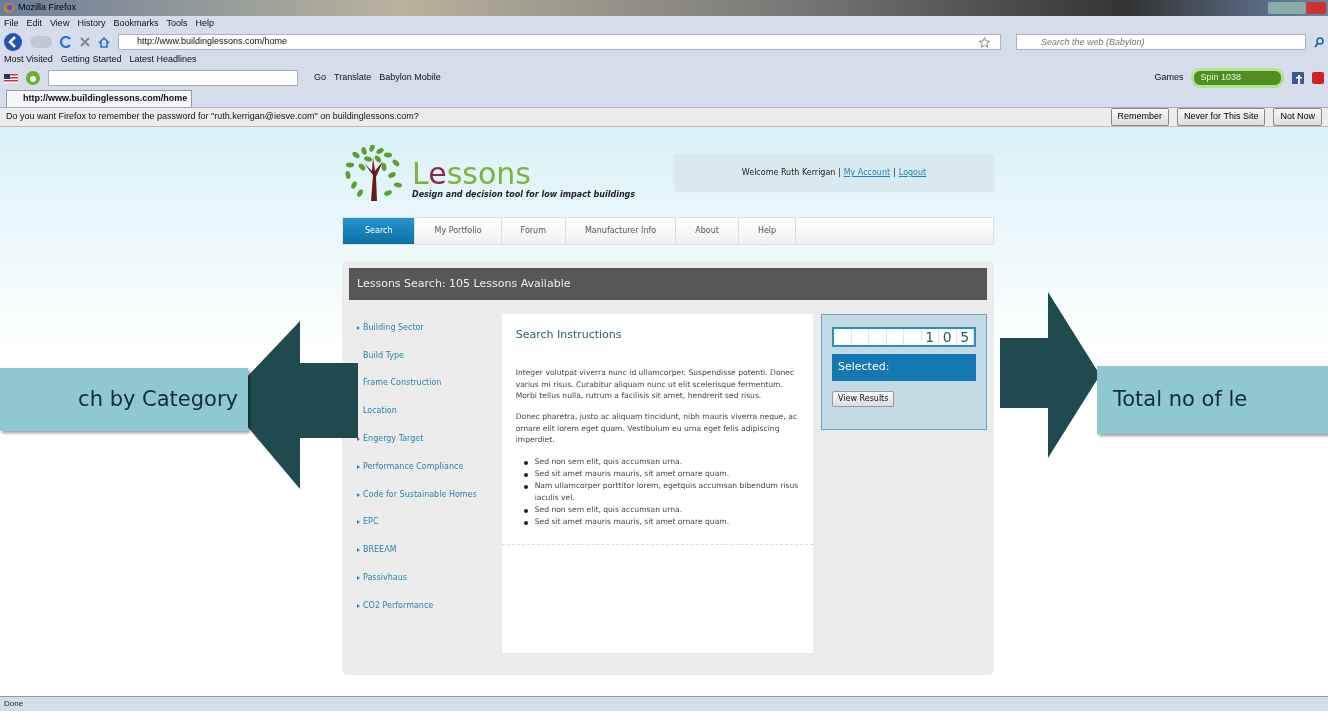 The image size is (1328, 727). I want to click on category-link: Engergy Target, so click(393, 439).